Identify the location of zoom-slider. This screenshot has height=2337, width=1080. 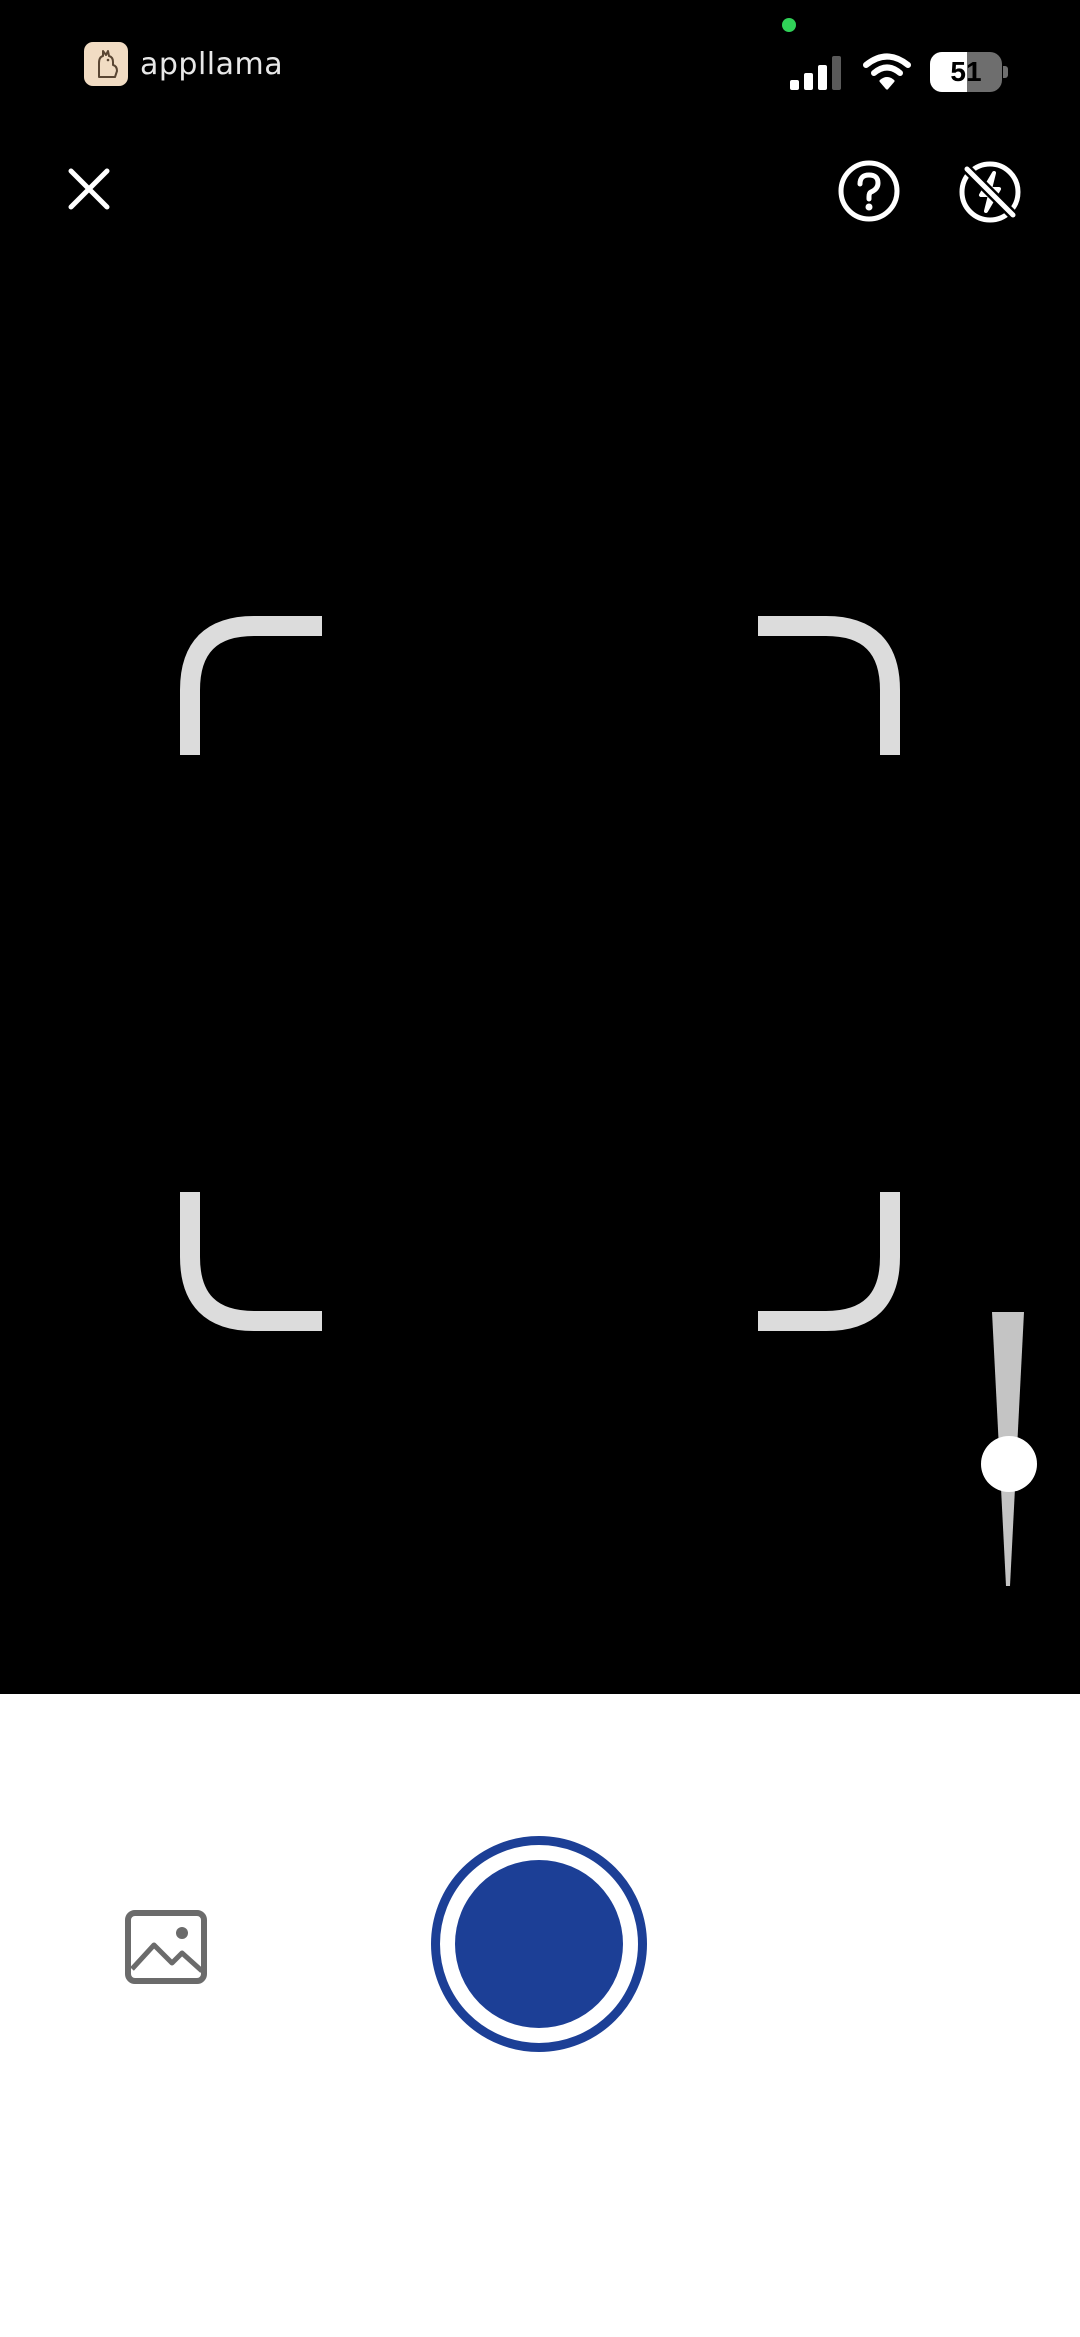
(1008, 1450).